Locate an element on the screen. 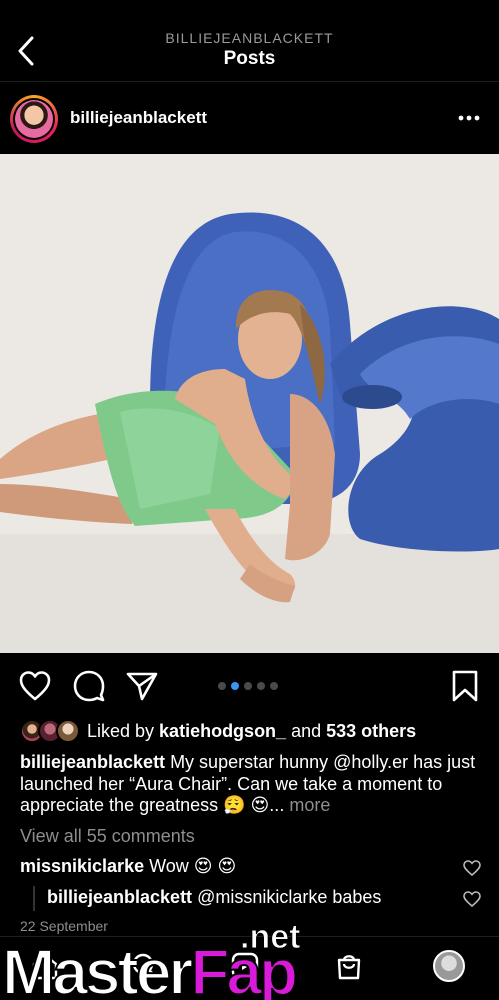 The width and height of the screenshot is (499, 1000). post-header: billiejeanblackett is located at coordinates (249, 118).